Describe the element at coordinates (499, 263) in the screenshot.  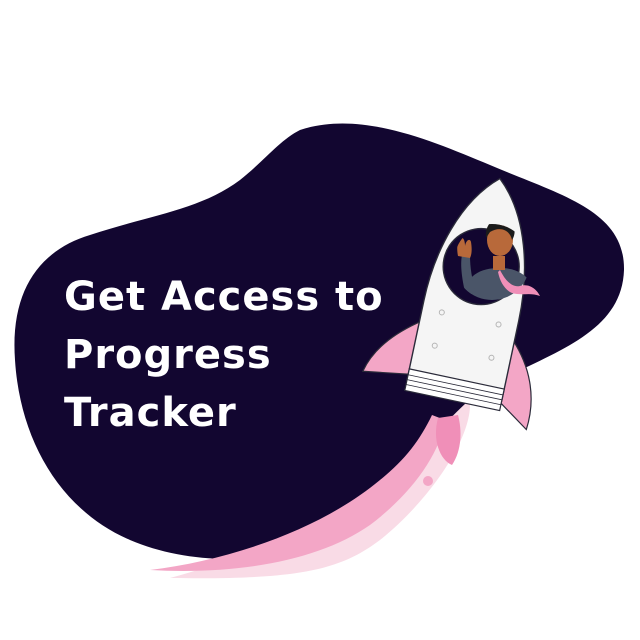
I see `person-neck` at that location.